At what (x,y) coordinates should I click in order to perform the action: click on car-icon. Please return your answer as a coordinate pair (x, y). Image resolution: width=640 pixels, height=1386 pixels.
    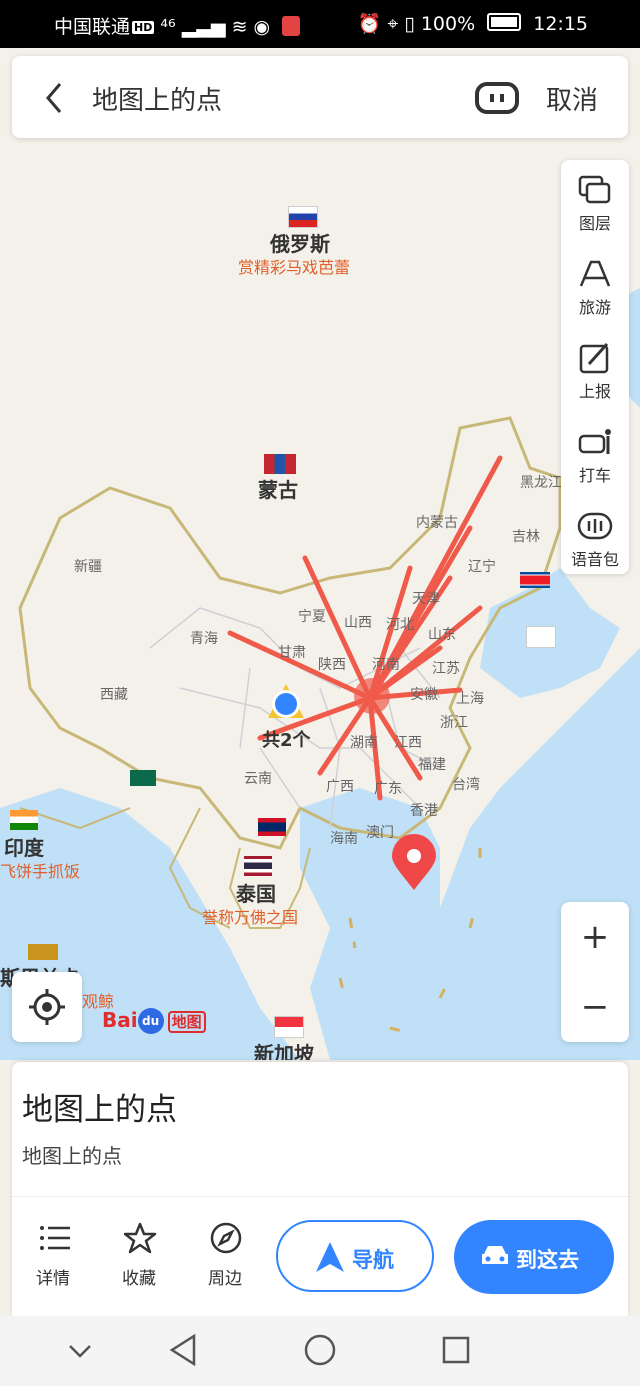
    Looking at the image, I should click on (495, 1255).